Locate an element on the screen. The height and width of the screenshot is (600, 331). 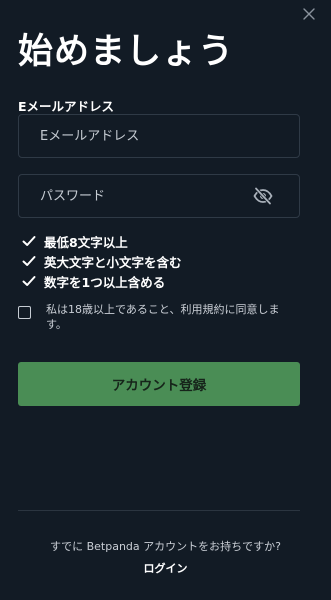
password-field is located at coordinates (145, 196).